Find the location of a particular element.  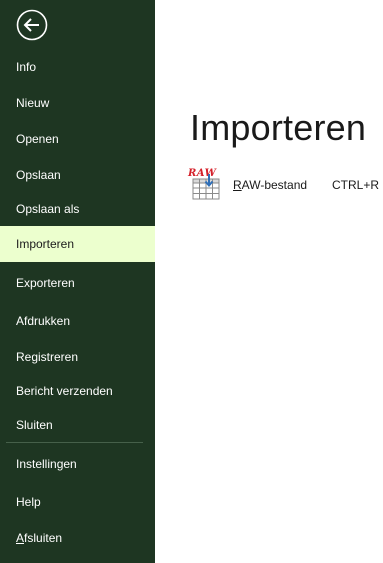

menu-item-label: Help is located at coordinates (28, 502).